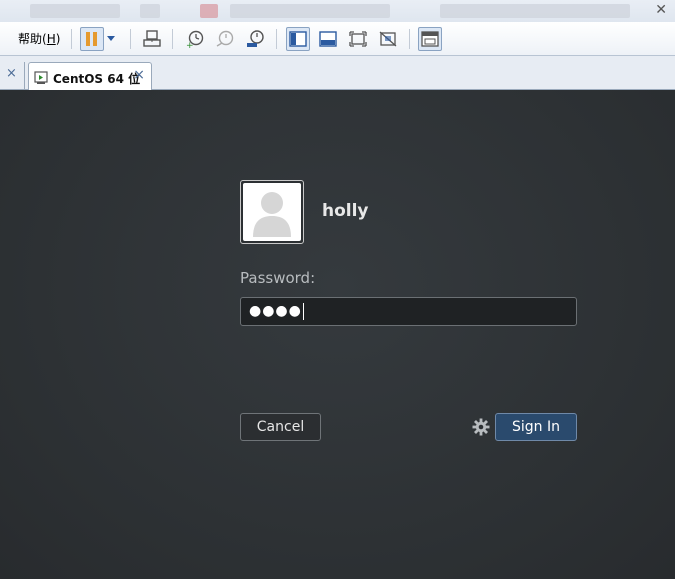 This screenshot has width=675, height=579. Describe the element at coordinates (345, 211) in the screenshot. I see `username-label: holly` at that location.